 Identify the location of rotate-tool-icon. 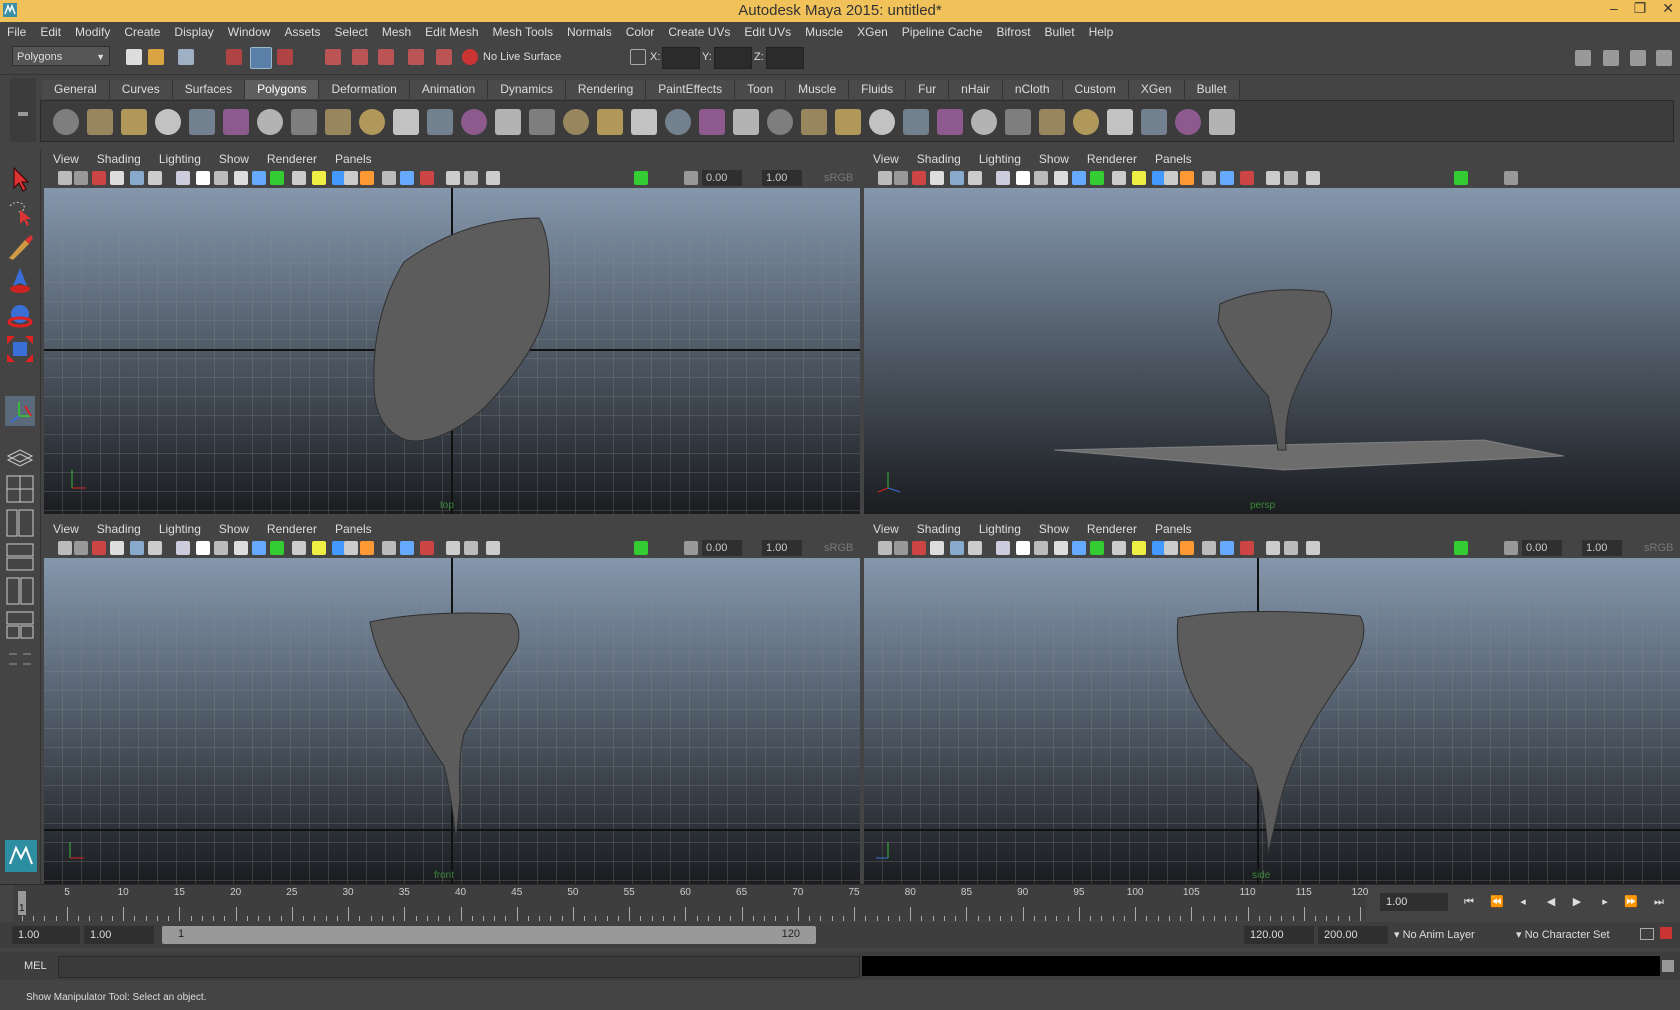
(20, 315).